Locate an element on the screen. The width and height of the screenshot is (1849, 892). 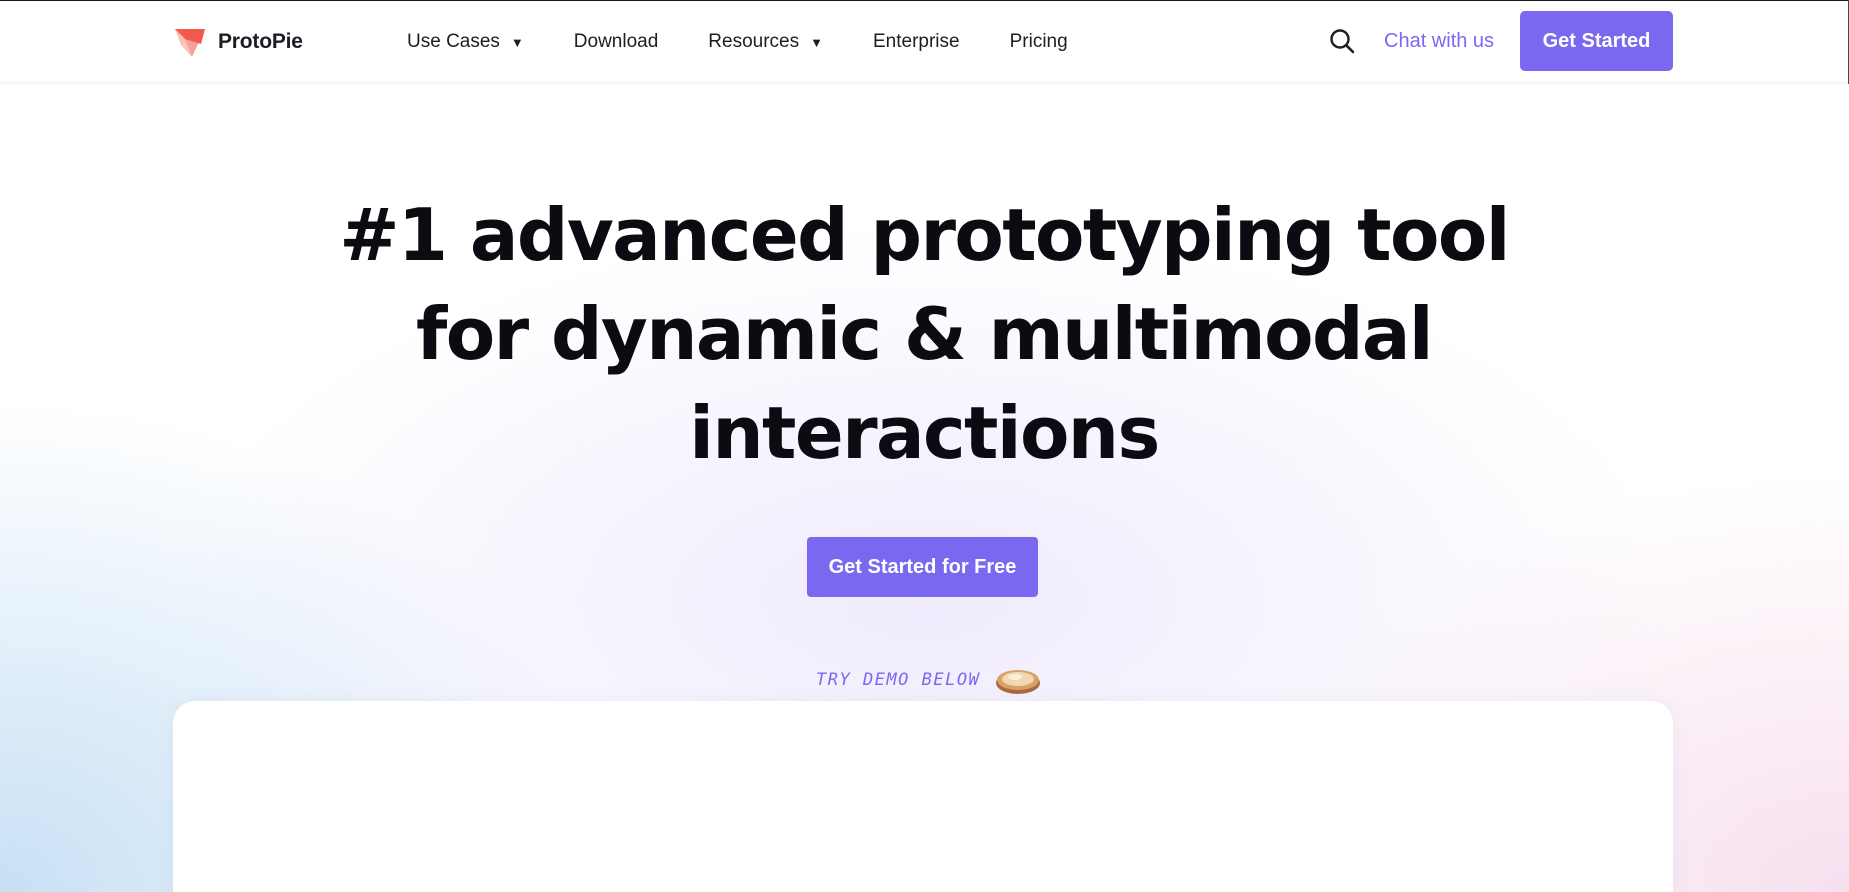
nav-pricing-label: Pricing is located at coordinates (1038, 41).